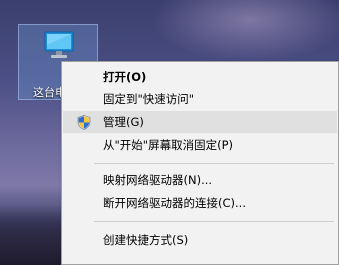 Image resolution: width=339 pixels, height=265 pixels. I want to click on menu-item-label: 打开(O), so click(125, 77).